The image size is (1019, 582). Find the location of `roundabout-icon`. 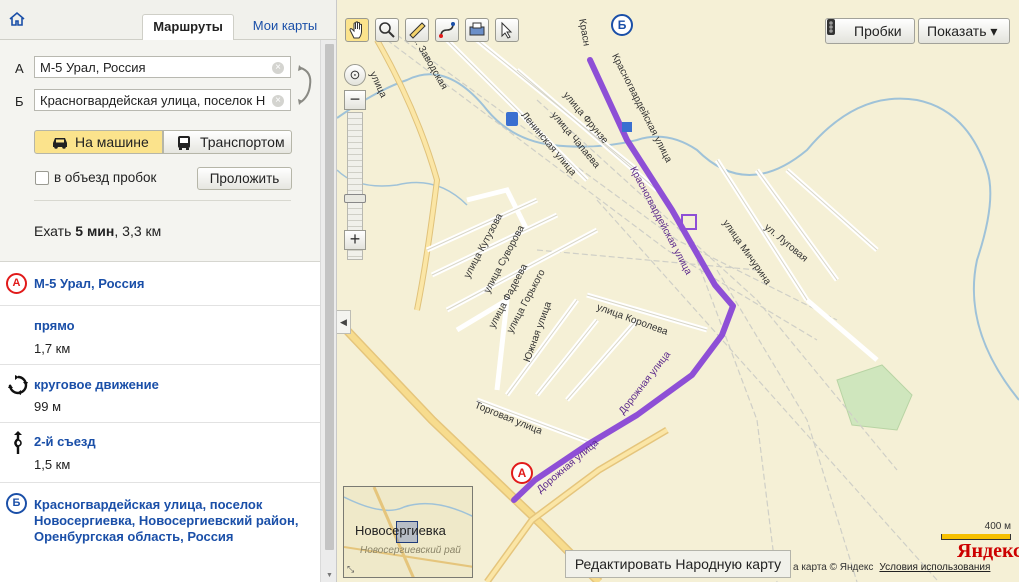

roundabout-icon is located at coordinates (18, 385).